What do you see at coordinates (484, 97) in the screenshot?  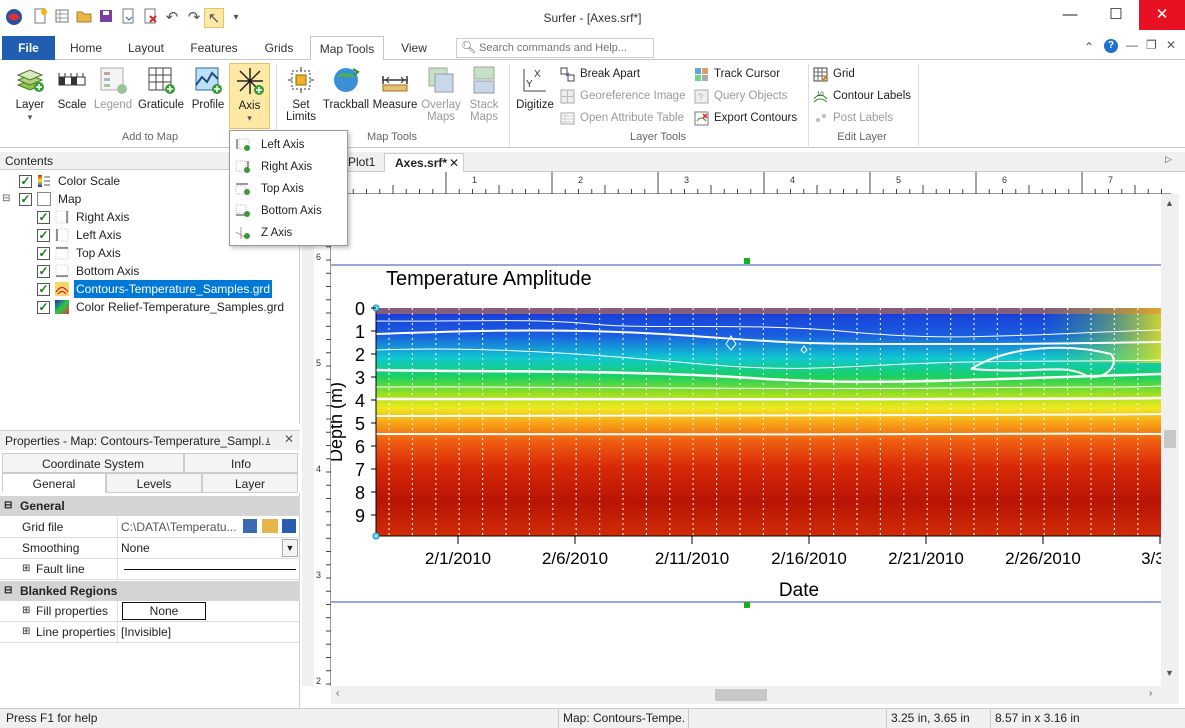 I see `stack-maps-button: Stack Maps` at bounding box center [484, 97].